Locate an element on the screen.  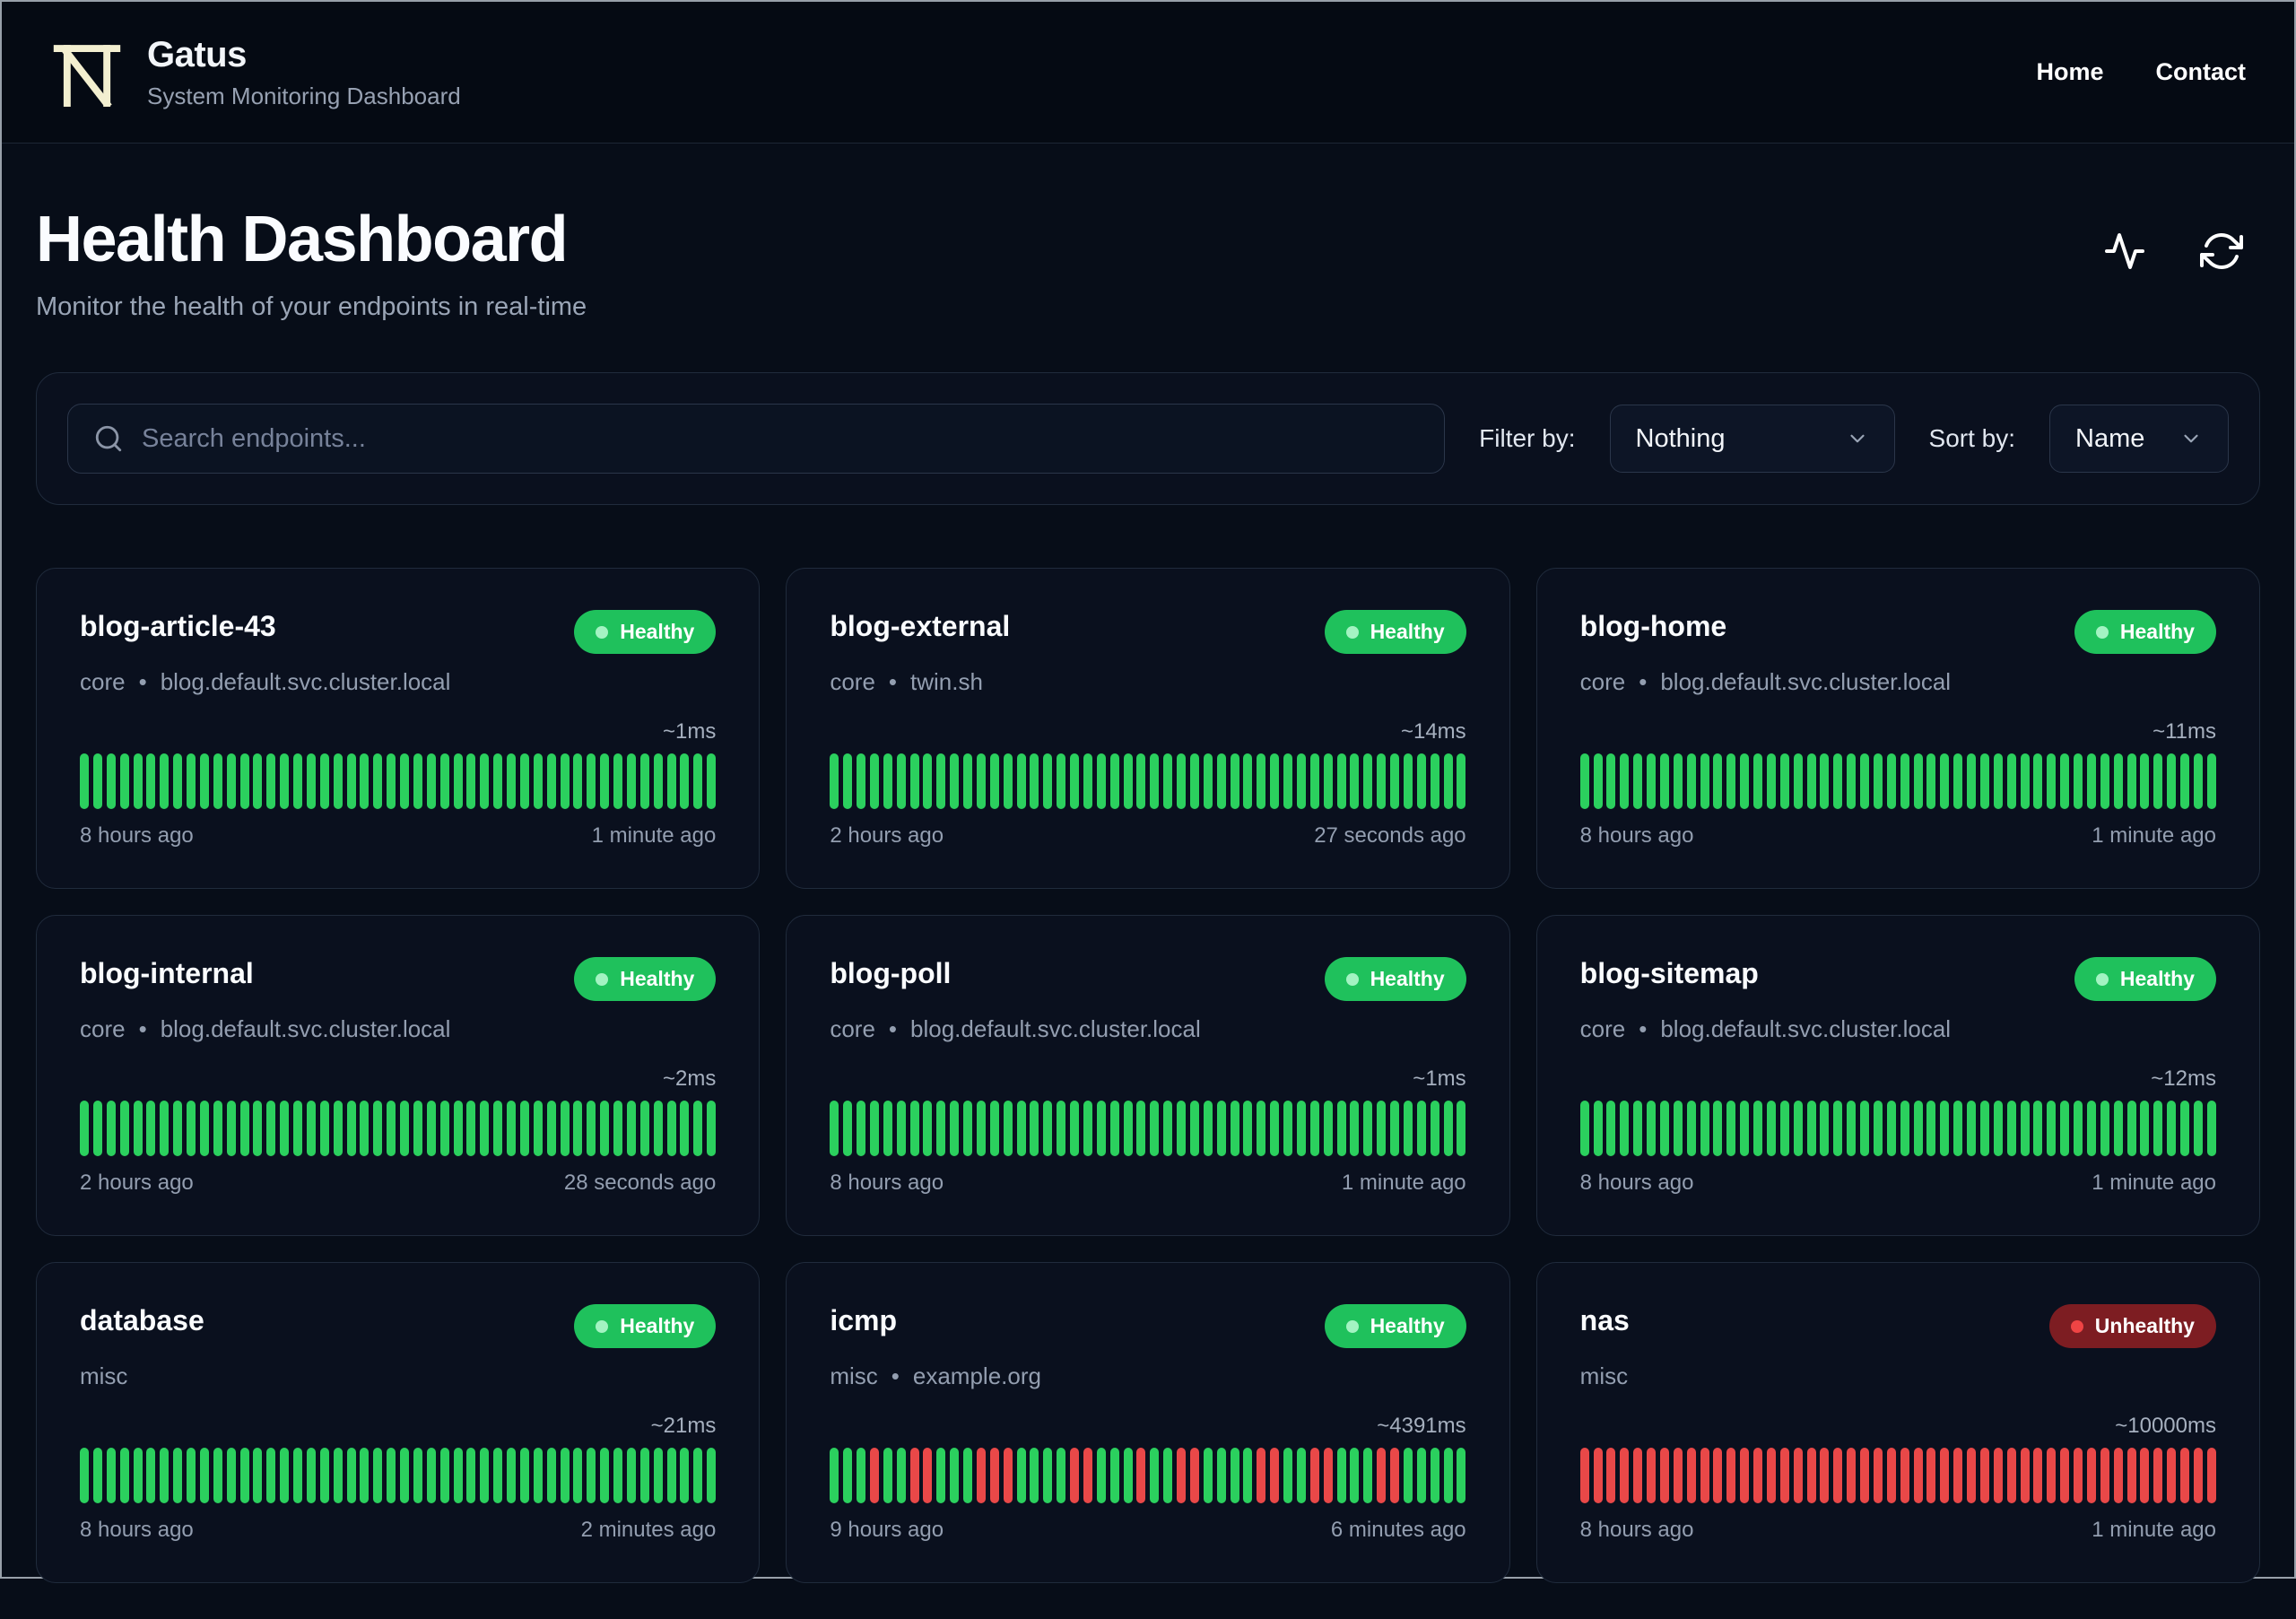
chevron-down-icon is located at coordinates (1857, 438).